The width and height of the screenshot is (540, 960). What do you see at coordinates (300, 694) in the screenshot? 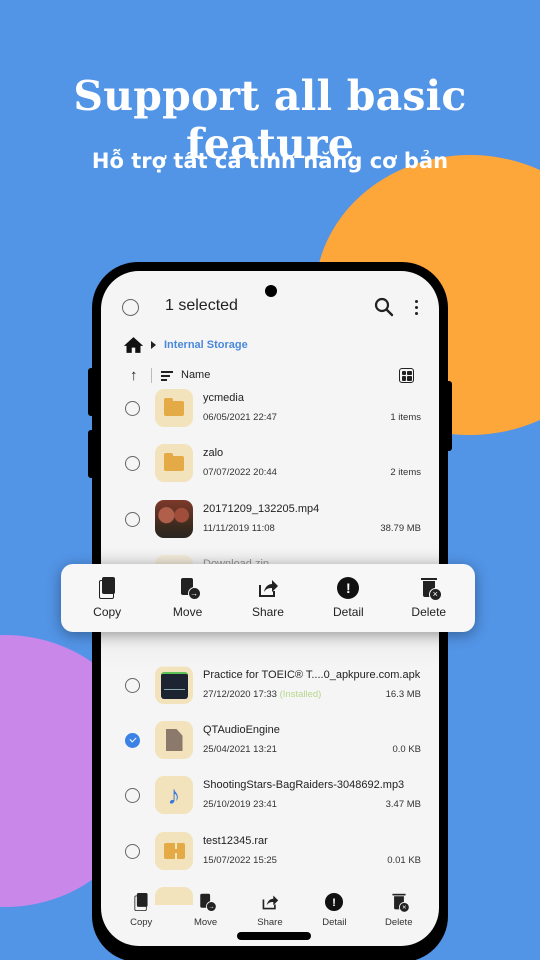
I see `installed-status: (Installed)` at bounding box center [300, 694].